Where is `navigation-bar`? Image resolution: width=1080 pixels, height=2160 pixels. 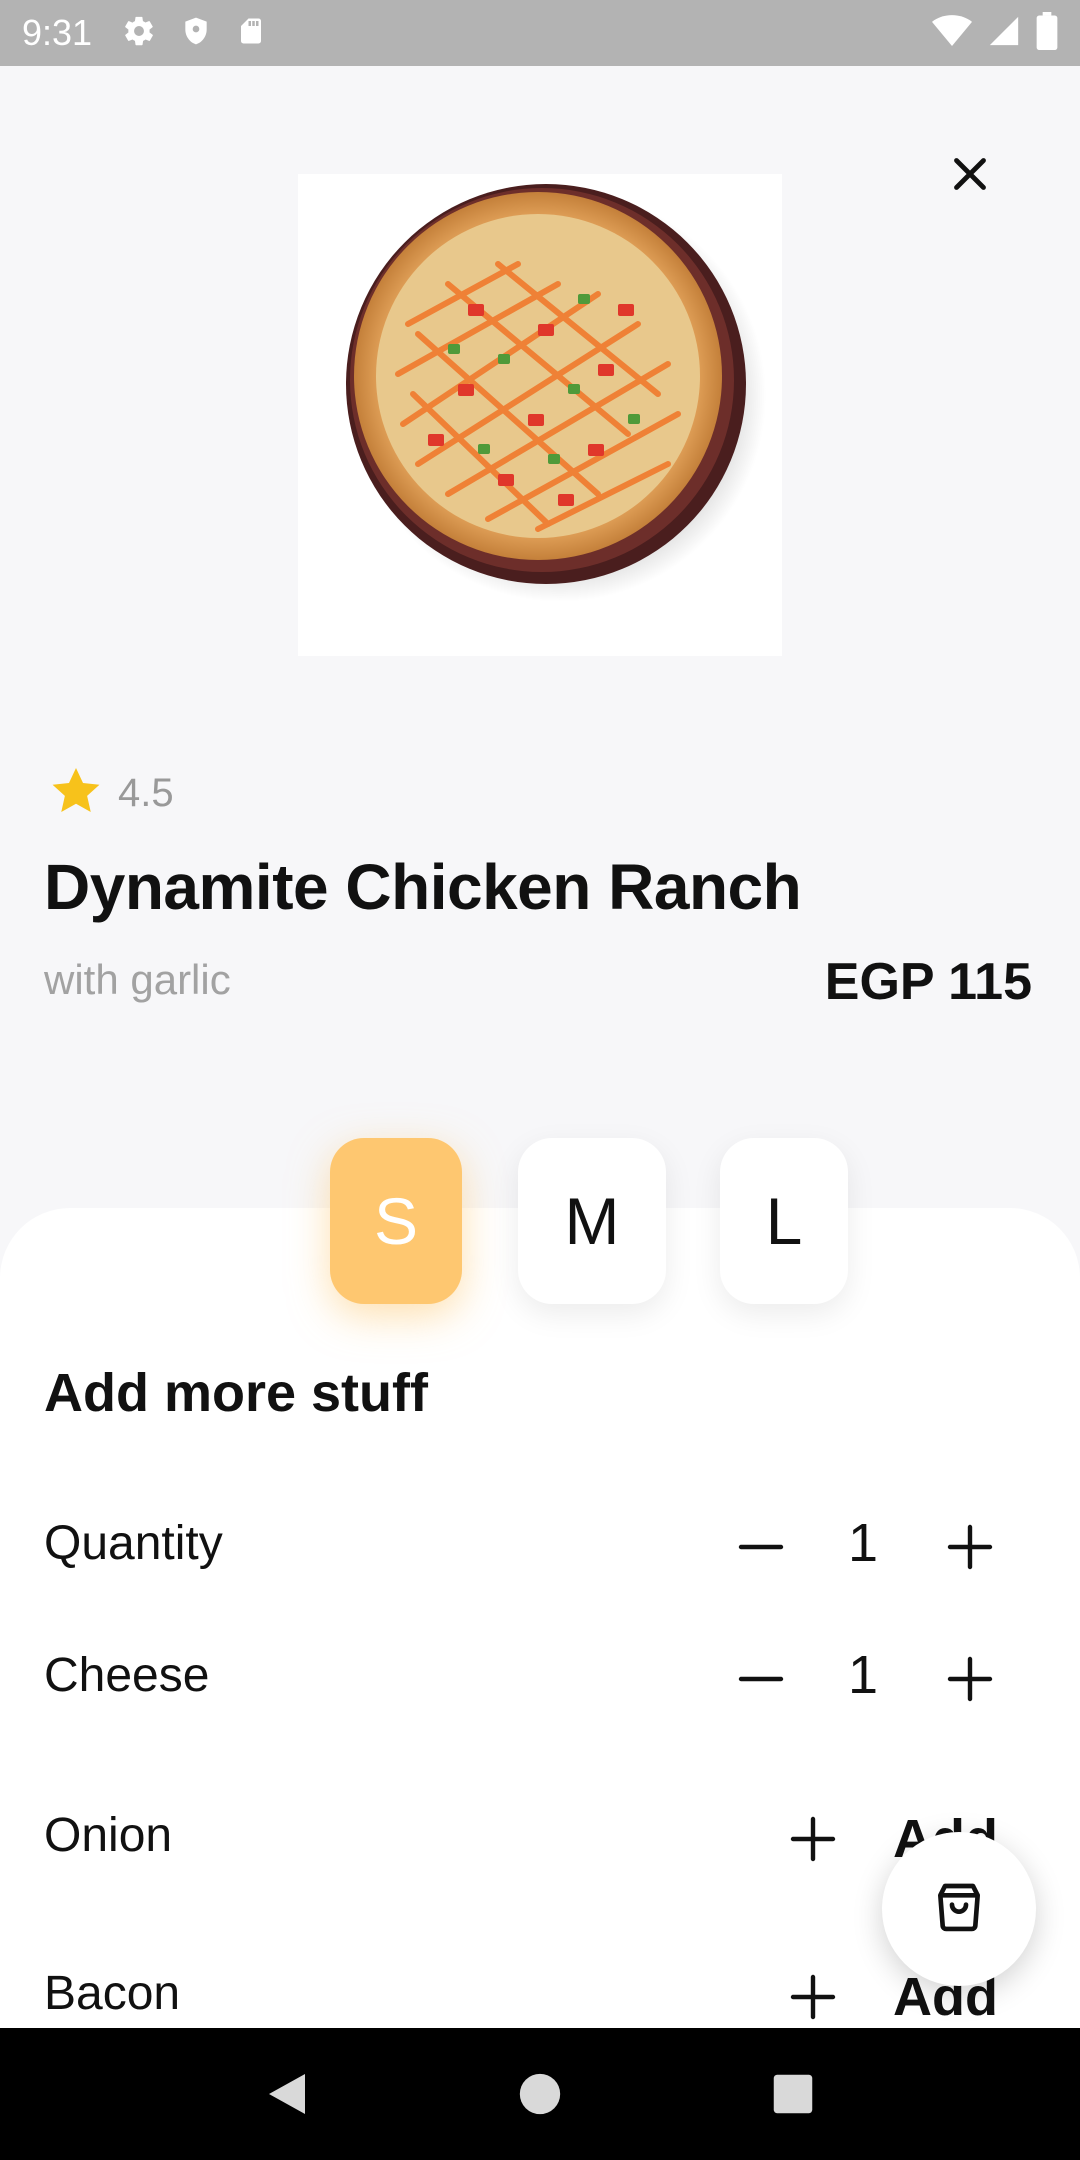
navigation-bar is located at coordinates (540, 2094).